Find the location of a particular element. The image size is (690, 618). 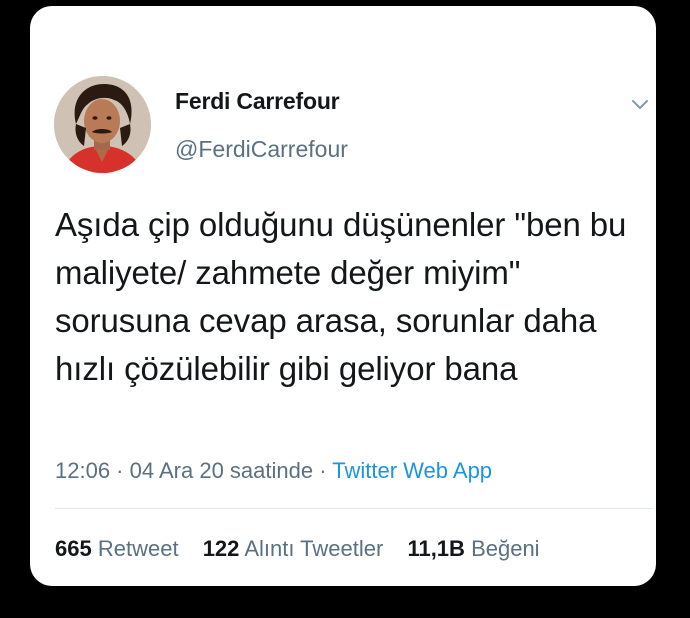

likes-count: 11,1B is located at coordinates (436, 548).